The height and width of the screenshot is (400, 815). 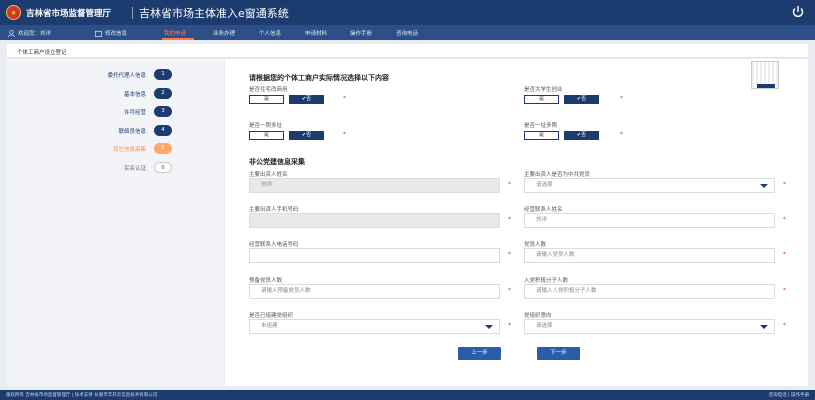 What do you see at coordinates (798, 12) in the screenshot?
I see `power-icon` at bounding box center [798, 12].